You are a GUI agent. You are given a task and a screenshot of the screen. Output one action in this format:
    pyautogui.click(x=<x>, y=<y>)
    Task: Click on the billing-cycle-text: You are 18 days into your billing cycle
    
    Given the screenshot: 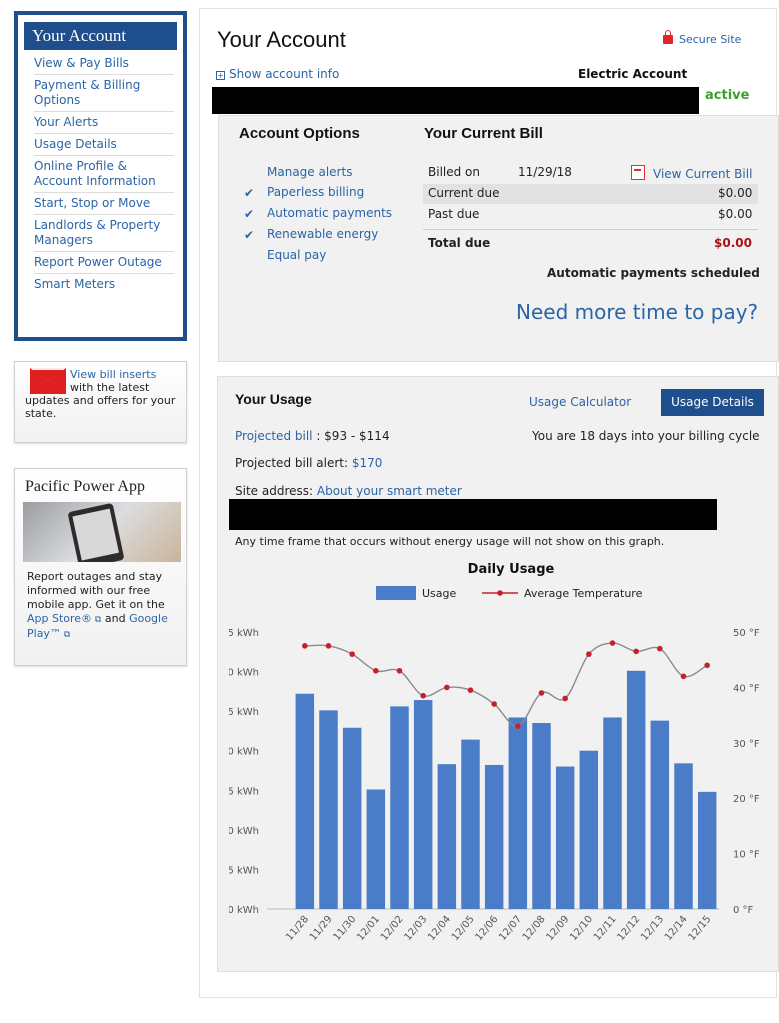 What is the action you would take?
    pyautogui.click(x=646, y=436)
    